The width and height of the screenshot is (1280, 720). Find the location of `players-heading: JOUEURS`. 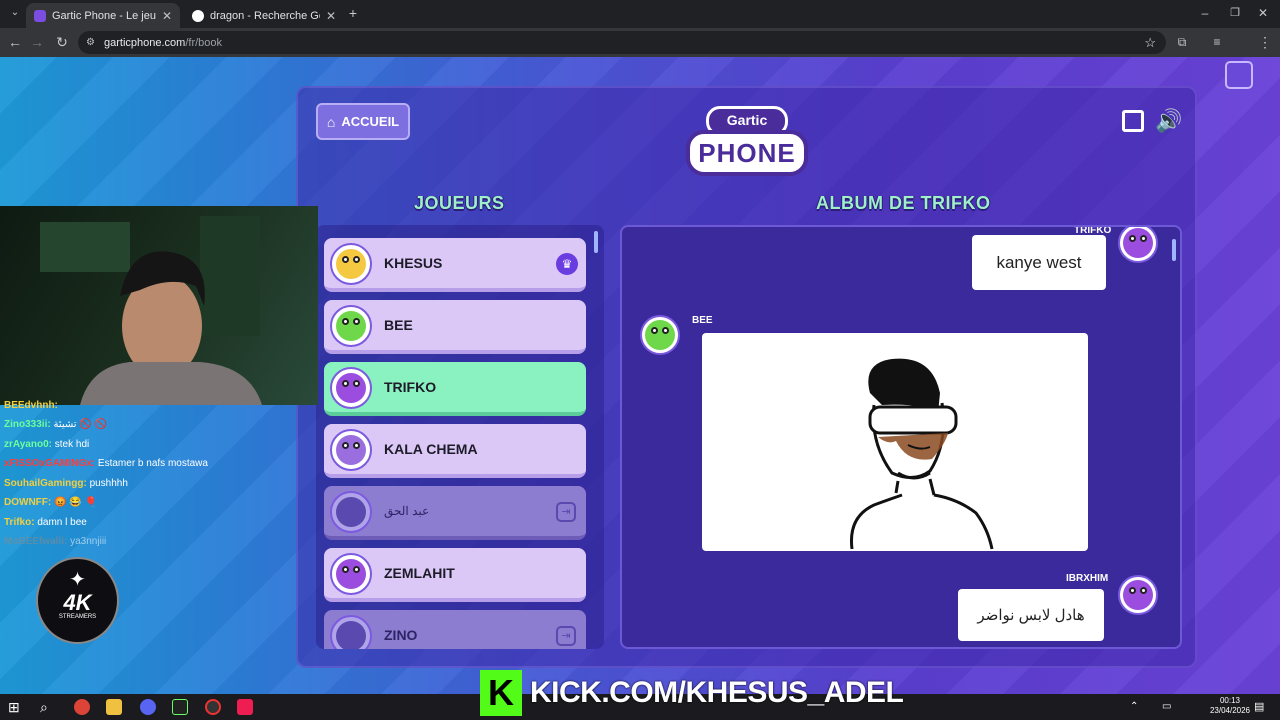

players-heading: JOUEURS is located at coordinates (459, 203).